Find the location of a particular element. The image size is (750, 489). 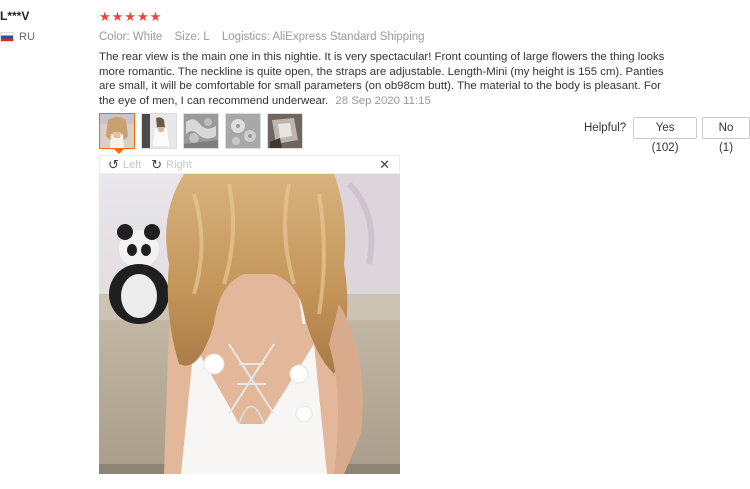

russia-flag-icon is located at coordinates (7, 37).